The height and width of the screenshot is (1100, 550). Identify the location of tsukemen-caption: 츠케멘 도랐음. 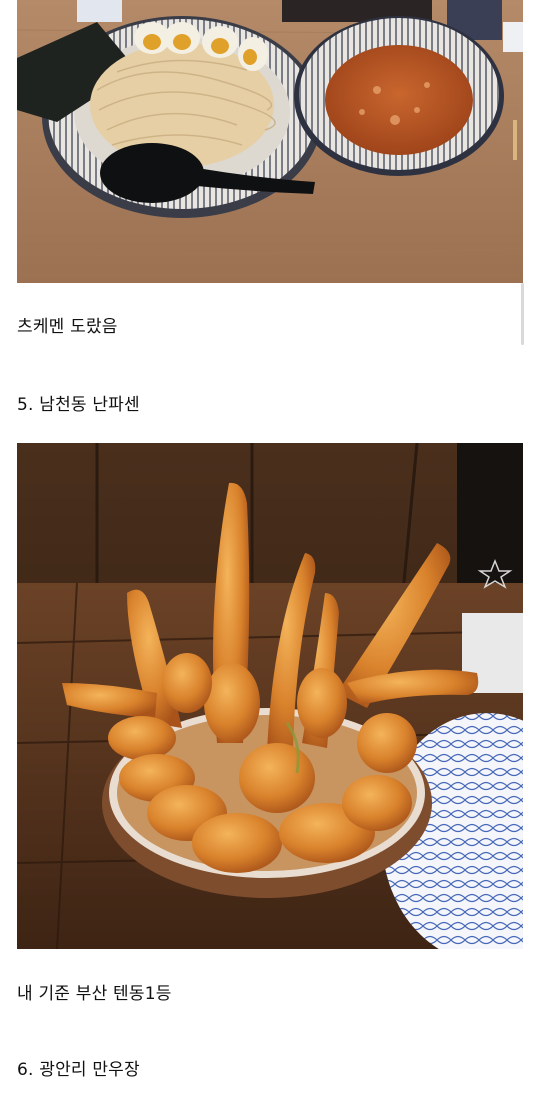
(67, 327).